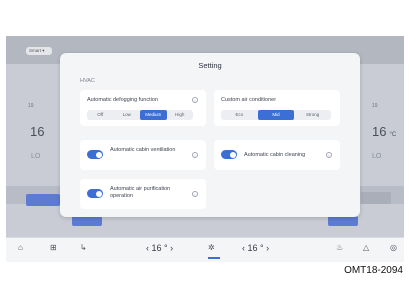 The width and height of the screenshot is (409, 281). I want to click on figure-caption: OMT18-2094, so click(373, 270).